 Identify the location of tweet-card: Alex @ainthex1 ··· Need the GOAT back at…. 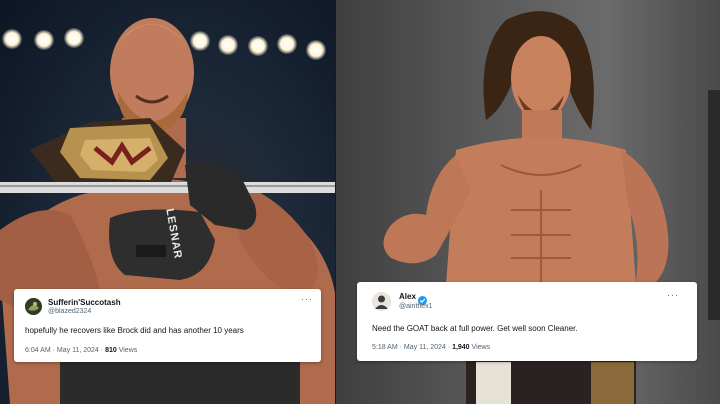
(527, 321).